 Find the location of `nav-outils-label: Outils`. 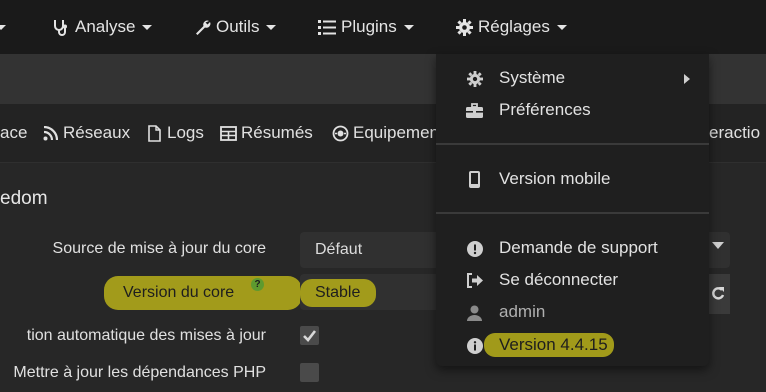

nav-outils-label: Outils is located at coordinates (238, 26).